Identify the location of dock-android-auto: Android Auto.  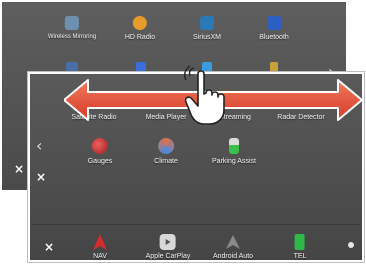
(233, 247).